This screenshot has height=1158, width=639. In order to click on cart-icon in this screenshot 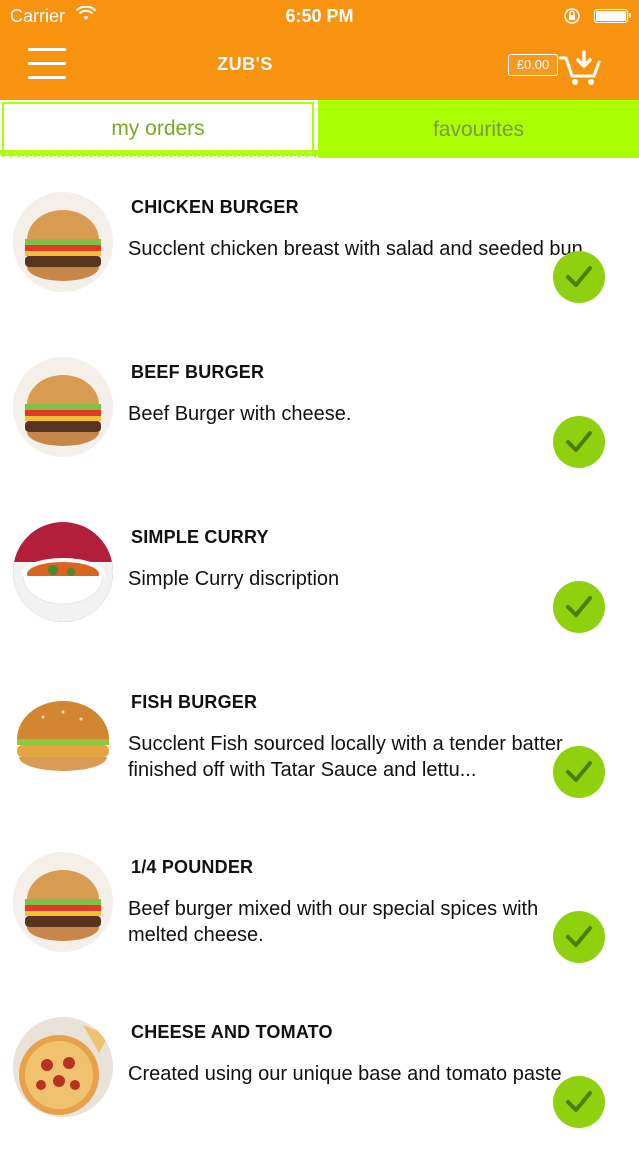, I will do `click(579, 67)`.